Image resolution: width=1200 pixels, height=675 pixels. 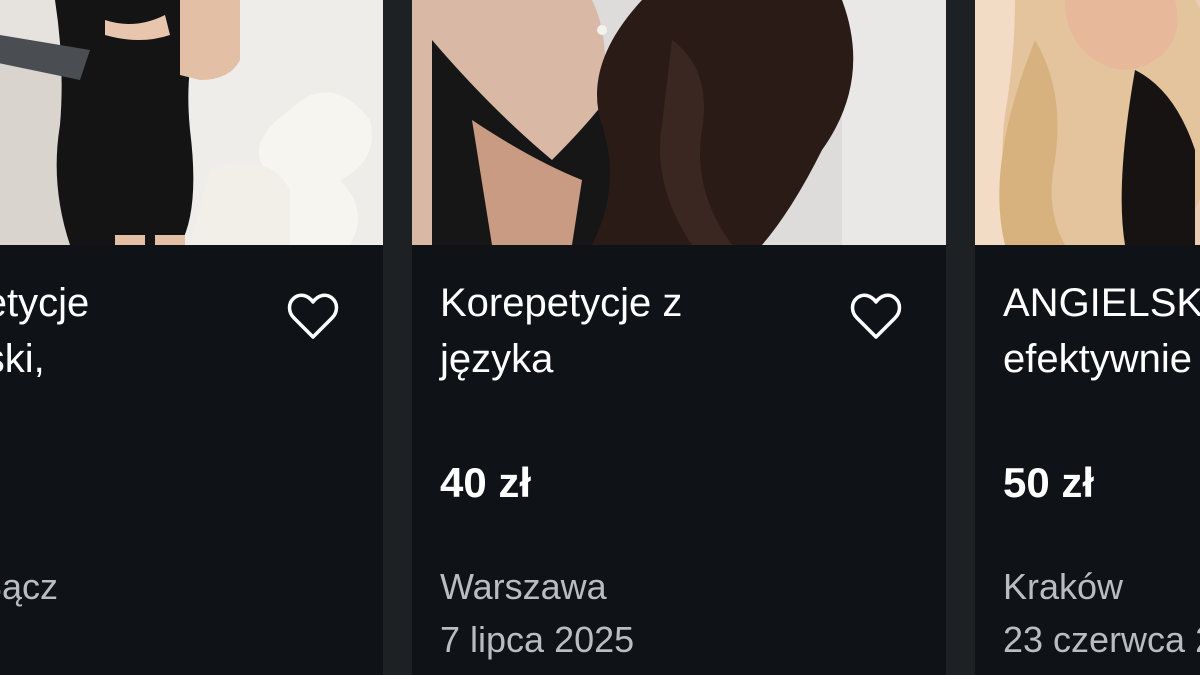 I want to click on listing-price: 40 zł, so click(x=486, y=482).